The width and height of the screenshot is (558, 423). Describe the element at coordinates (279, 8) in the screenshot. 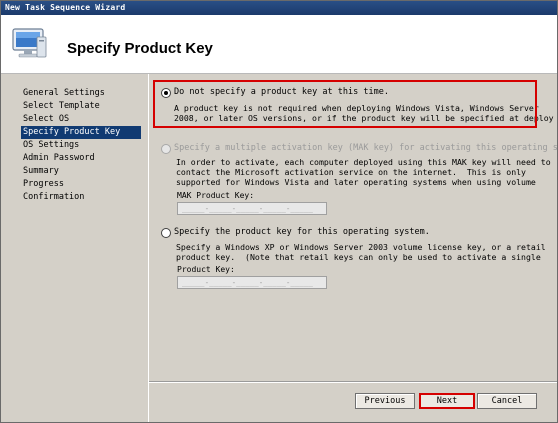

I see `title-bar: New Task Sequence Wizard` at that location.